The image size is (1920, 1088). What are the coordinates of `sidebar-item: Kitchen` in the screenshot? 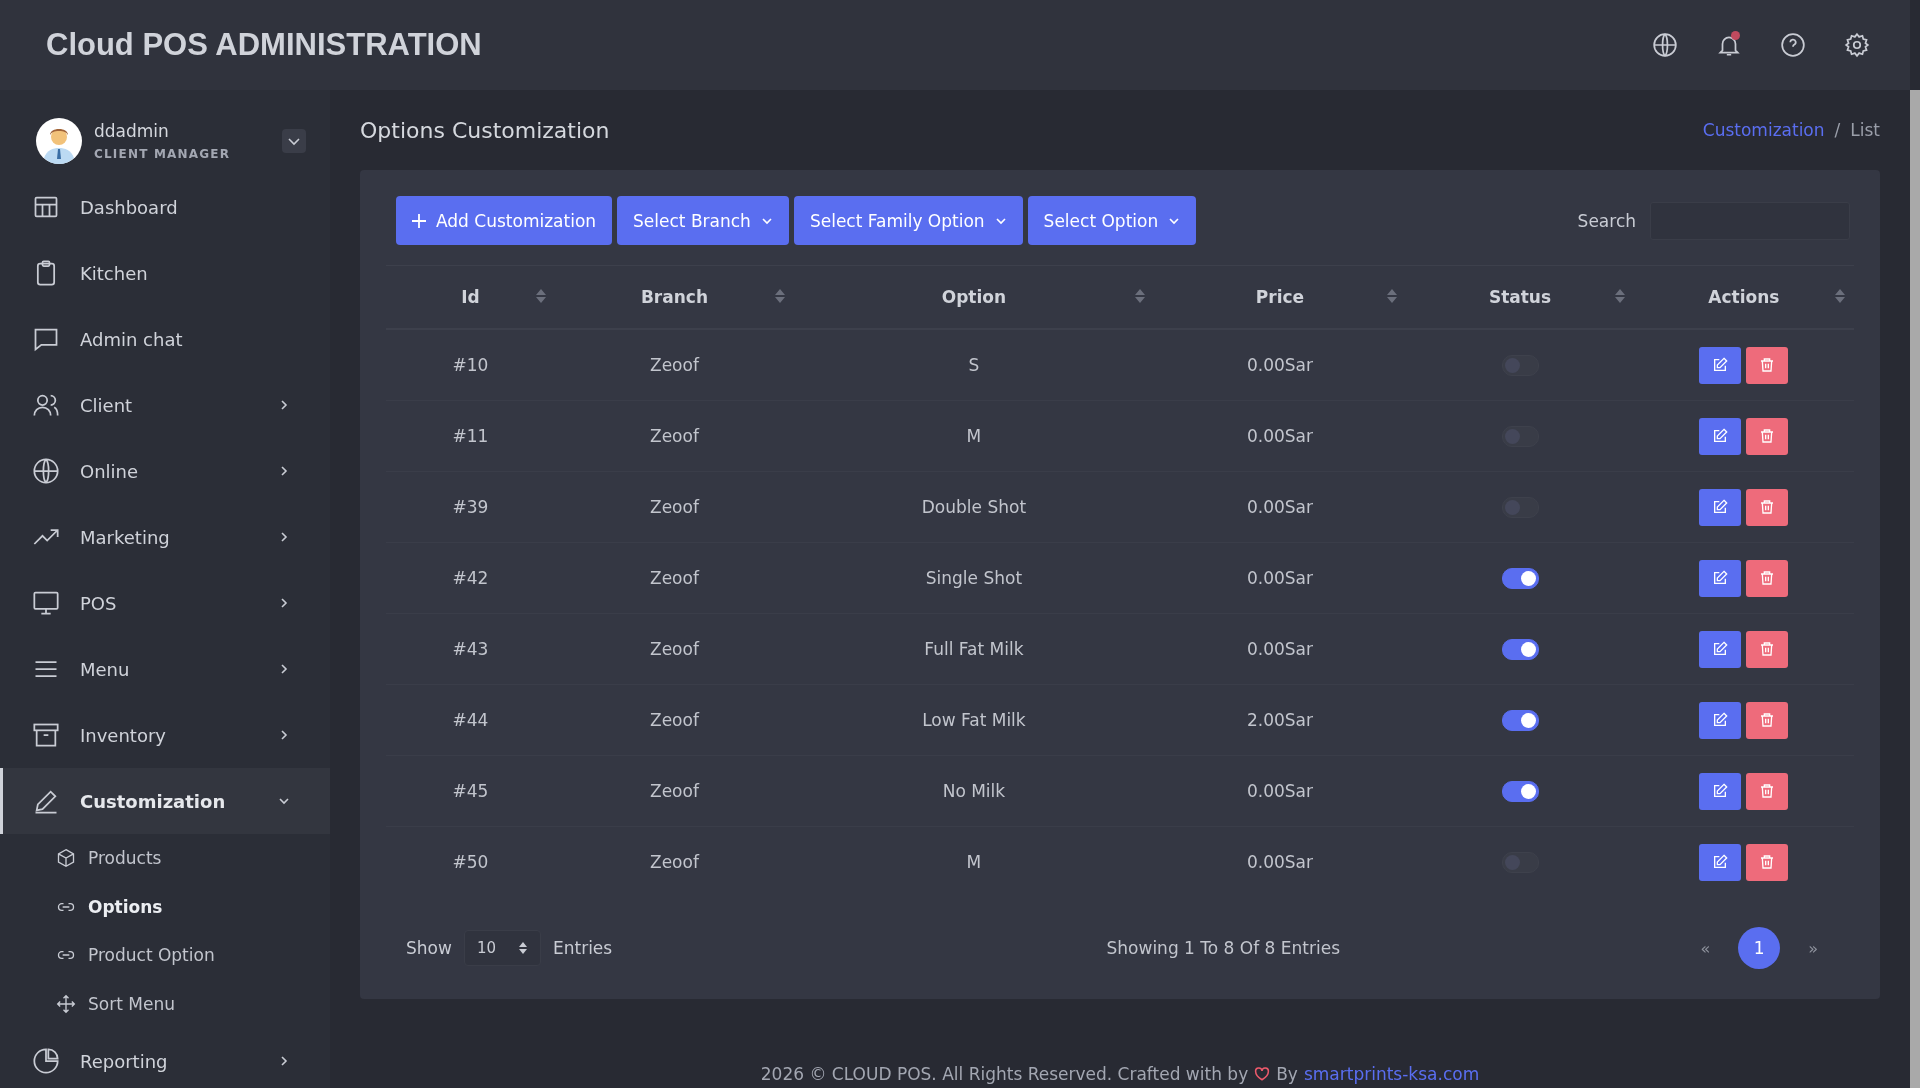 It's located at (165, 273).